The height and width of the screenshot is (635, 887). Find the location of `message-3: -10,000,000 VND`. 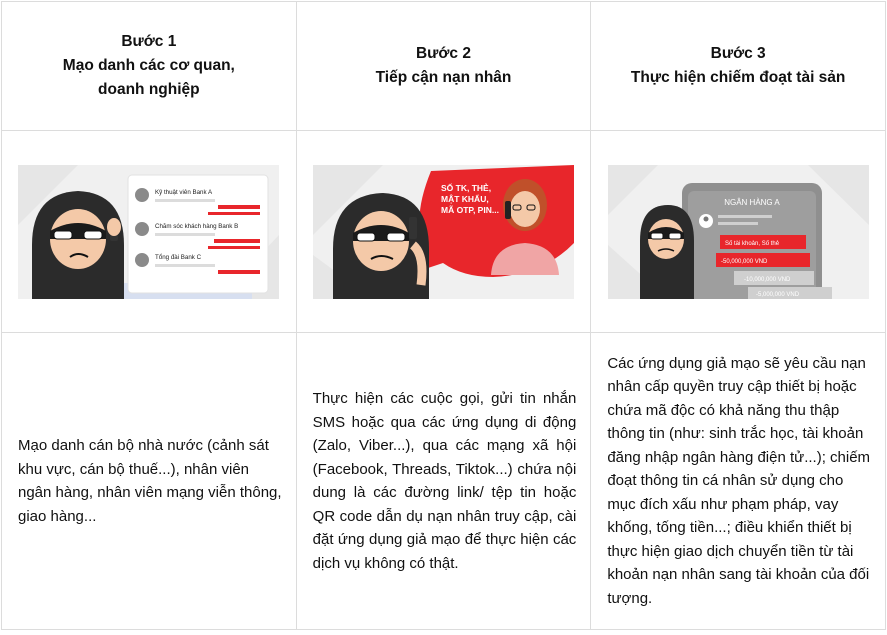

message-3: -10,000,000 VND is located at coordinates (773, 277).